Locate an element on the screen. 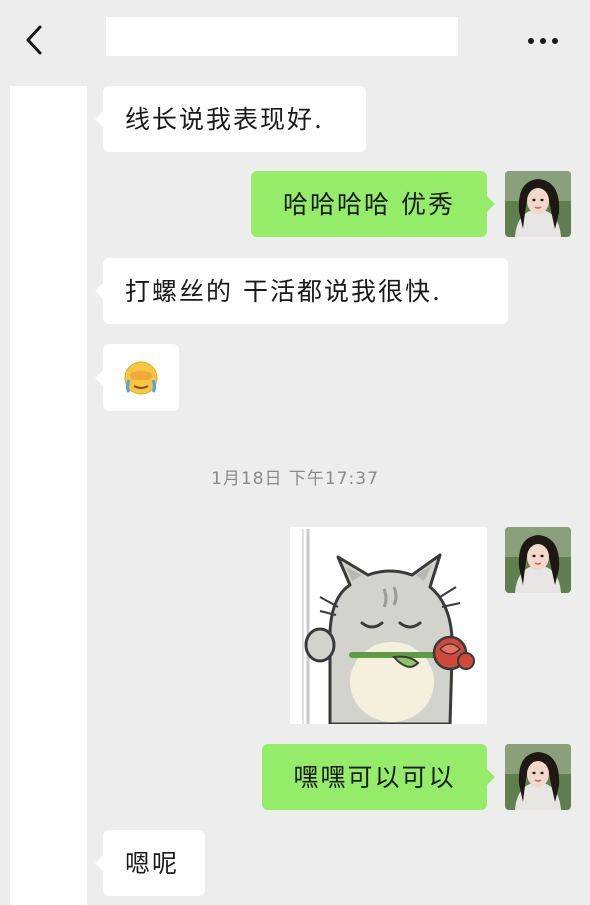 The image size is (590, 905). redacted-avatar-column is located at coordinates (48, 495).